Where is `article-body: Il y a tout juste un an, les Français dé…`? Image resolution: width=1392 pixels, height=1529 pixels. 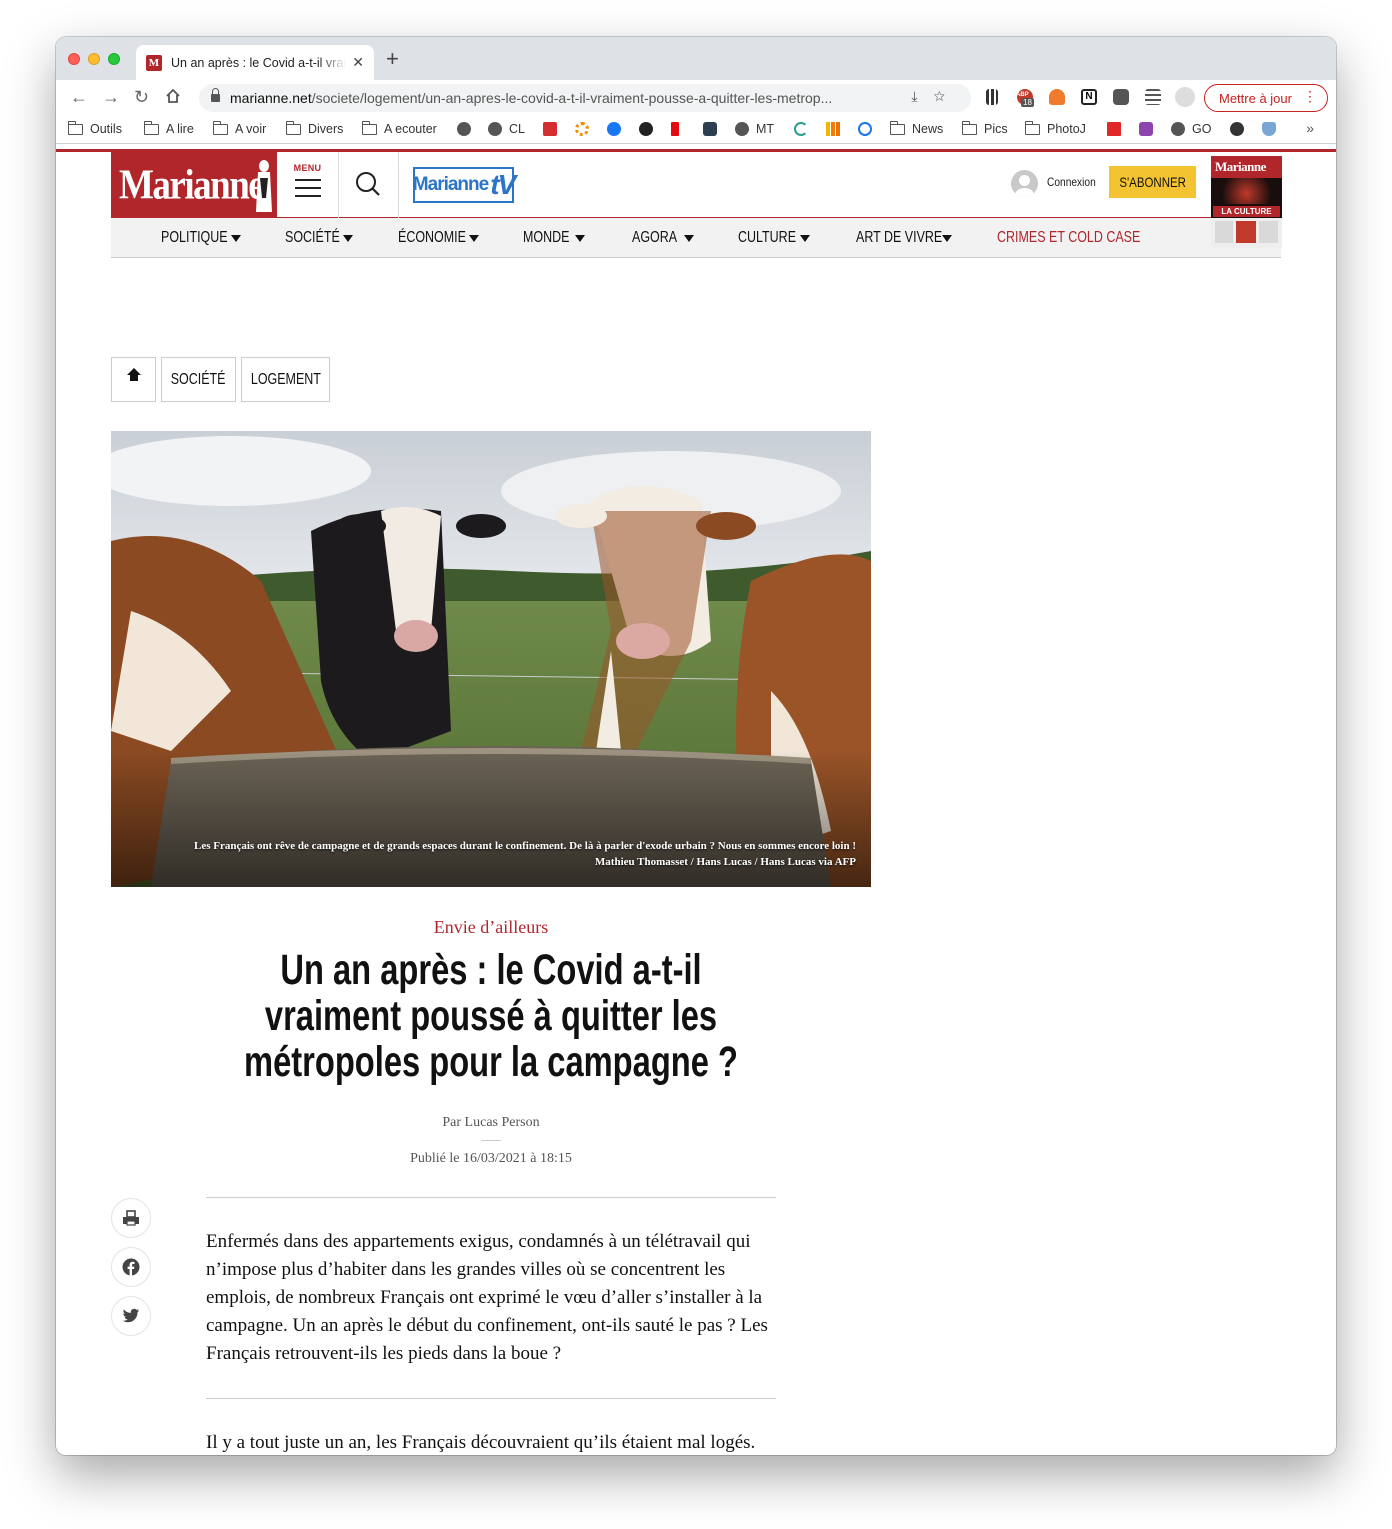 article-body: Il y a tout juste un an, les Français dé… is located at coordinates (481, 1442).